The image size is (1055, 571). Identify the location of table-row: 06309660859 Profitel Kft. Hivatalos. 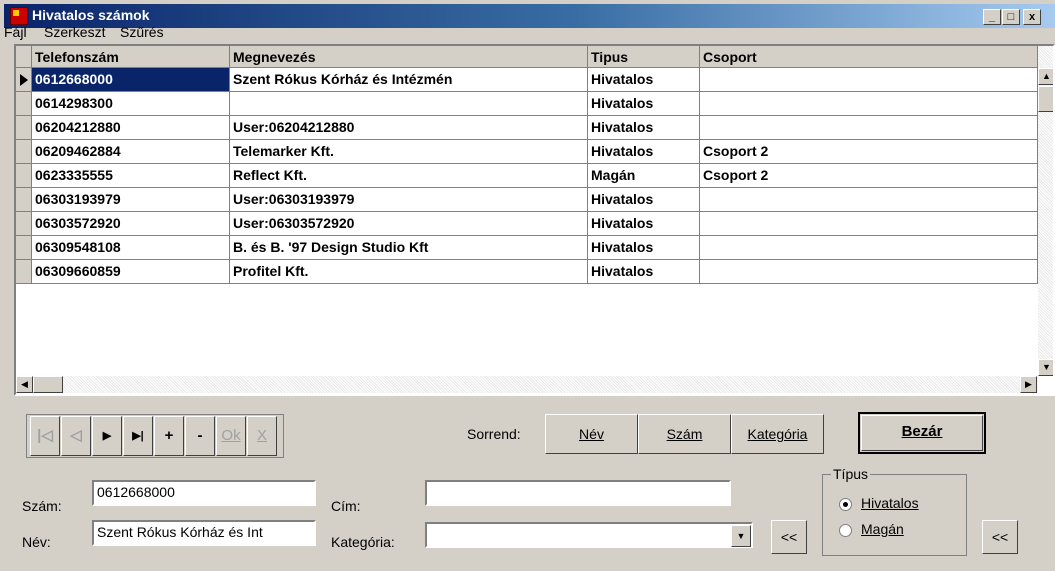
(534, 272).